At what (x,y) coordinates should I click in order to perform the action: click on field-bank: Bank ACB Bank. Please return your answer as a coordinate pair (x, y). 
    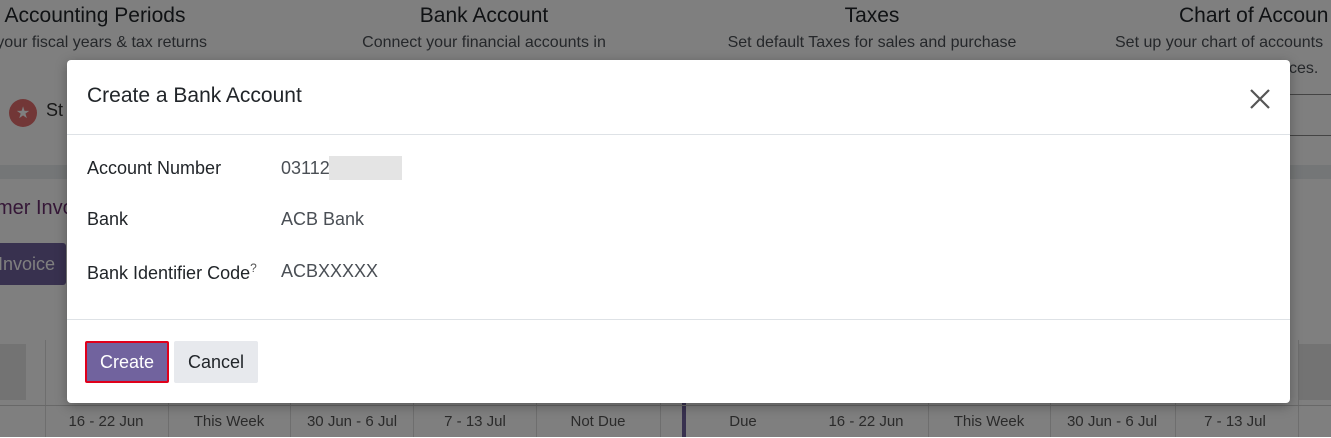
    Looking at the image, I should click on (678, 224).